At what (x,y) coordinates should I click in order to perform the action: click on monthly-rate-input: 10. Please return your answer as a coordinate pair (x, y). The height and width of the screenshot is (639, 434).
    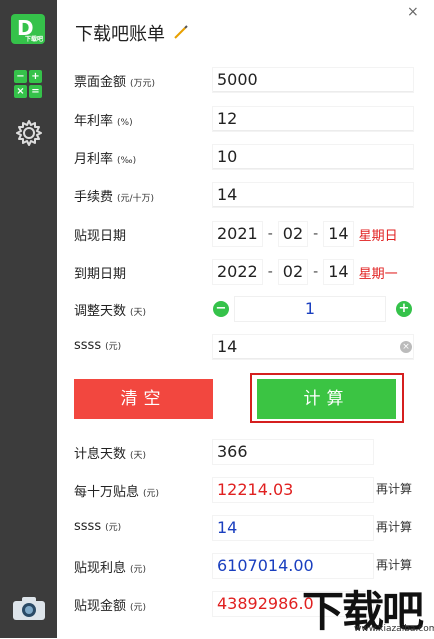
    Looking at the image, I should click on (313, 157).